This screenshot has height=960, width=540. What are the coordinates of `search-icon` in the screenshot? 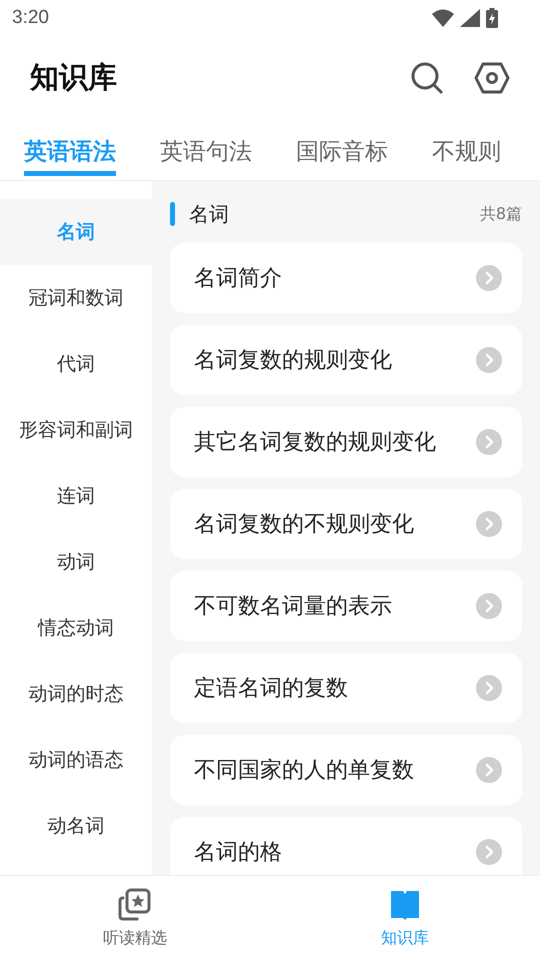 It's located at (427, 78).